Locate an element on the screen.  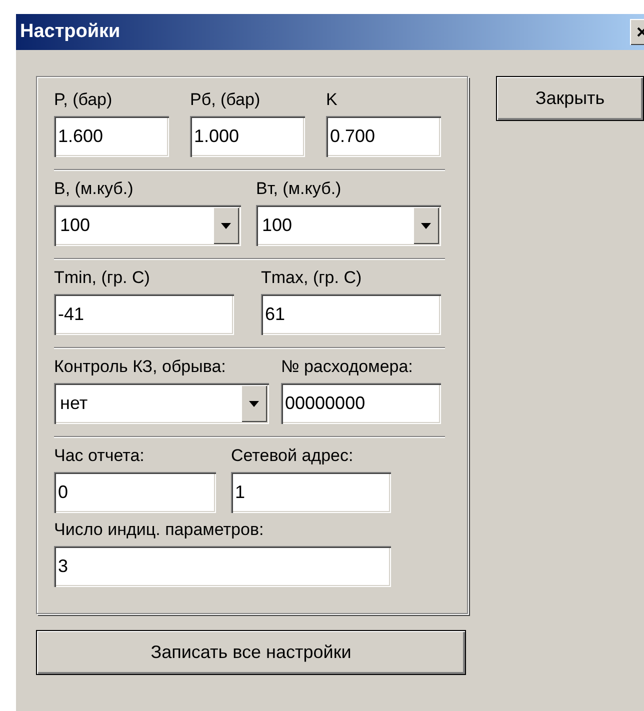
text-field: 1.000 is located at coordinates (247, 136).